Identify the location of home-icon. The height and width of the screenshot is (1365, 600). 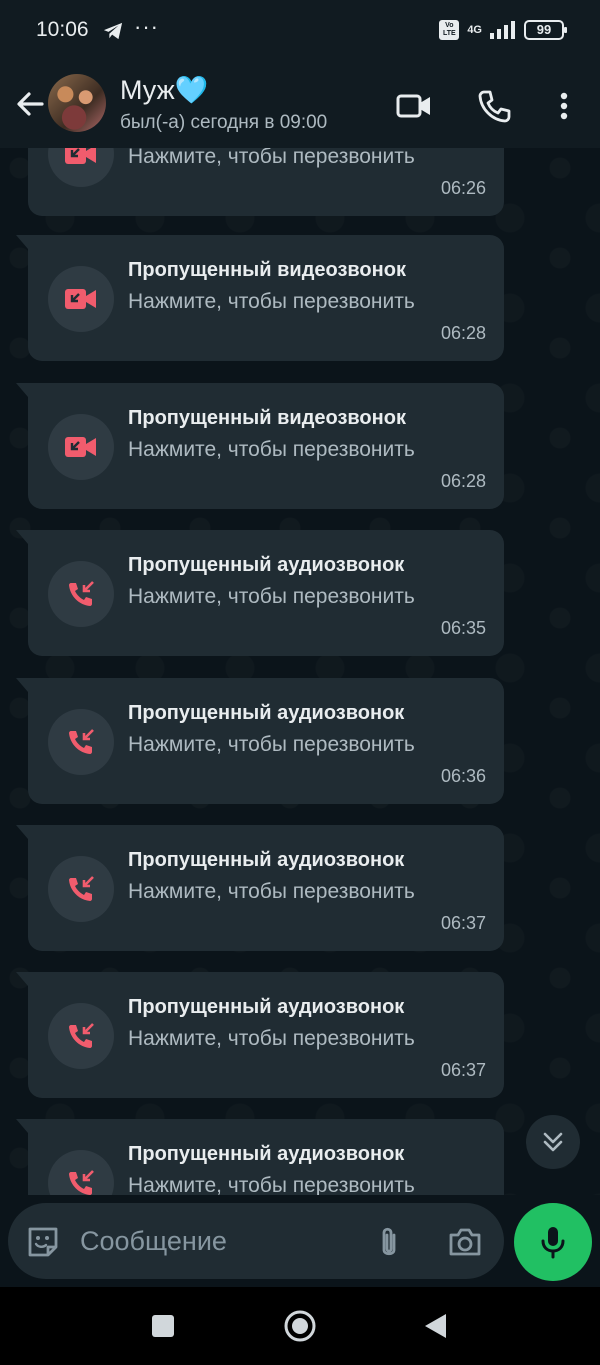
(300, 1326).